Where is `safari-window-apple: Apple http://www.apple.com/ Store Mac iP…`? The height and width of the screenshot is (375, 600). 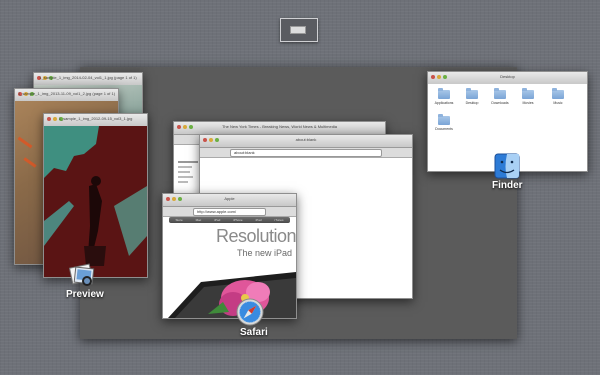 safari-window-apple: Apple http://www.apple.com/ Store Mac iP… is located at coordinates (229, 256).